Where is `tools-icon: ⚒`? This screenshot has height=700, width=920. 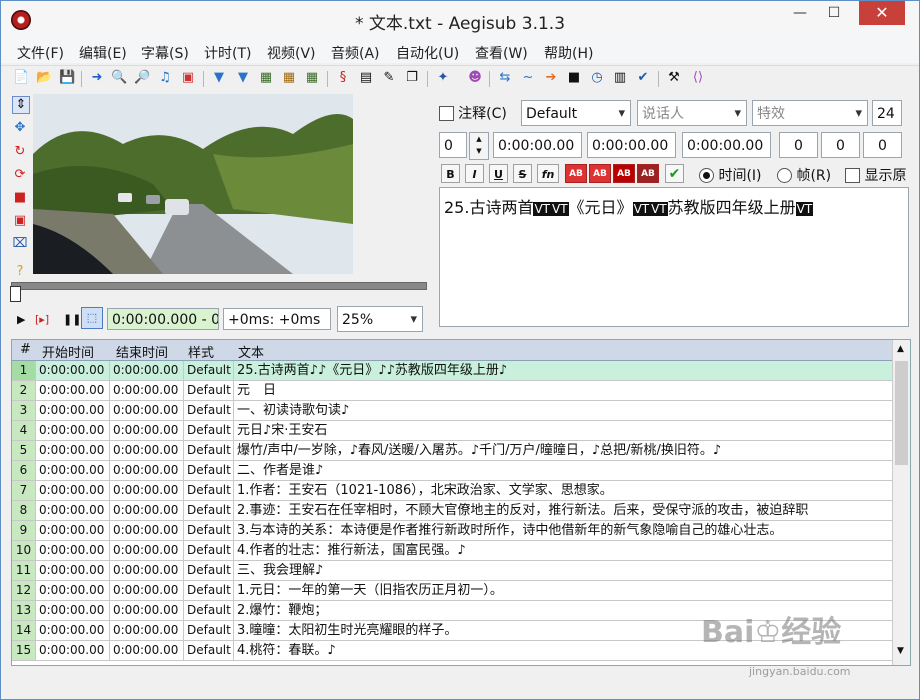
tools-icon: ⚒ is located at coordinates (674, 78).